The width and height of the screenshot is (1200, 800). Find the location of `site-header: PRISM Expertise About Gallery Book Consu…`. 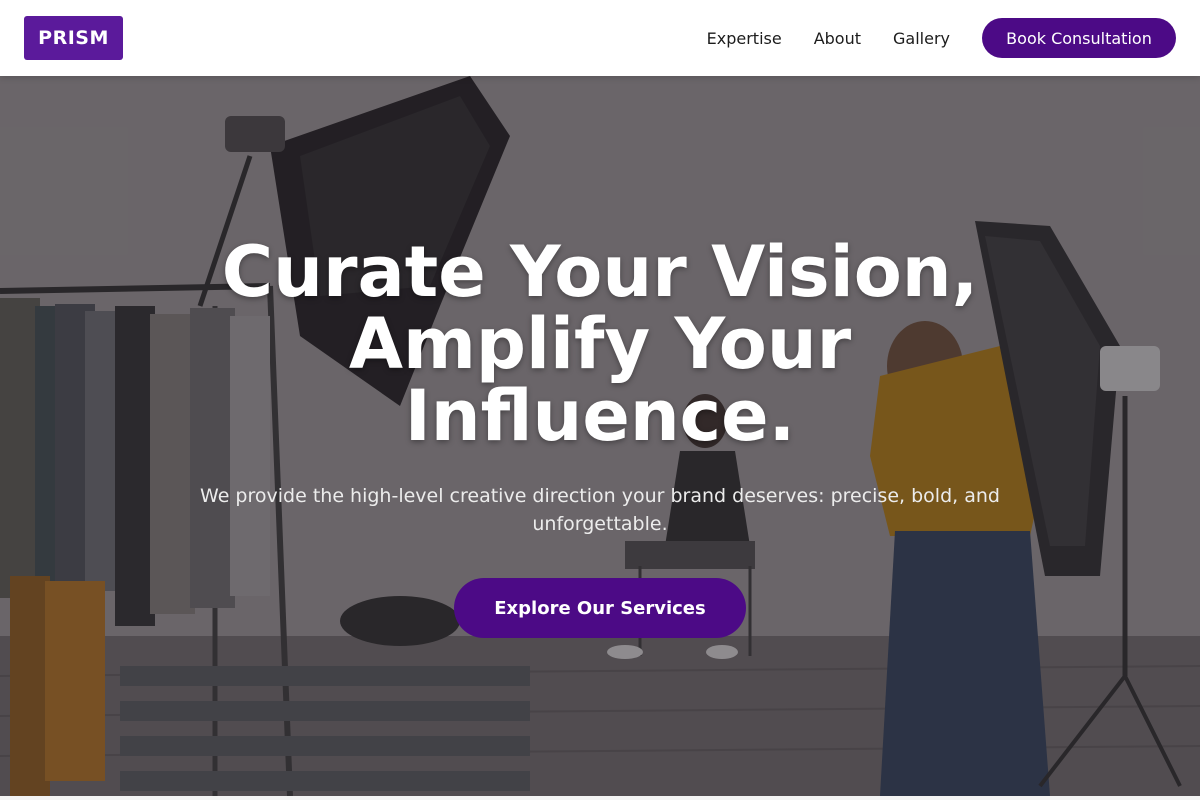

site-header: PRISM Expertise About Gallery Book Consu… is located at coordinates (600, 38).